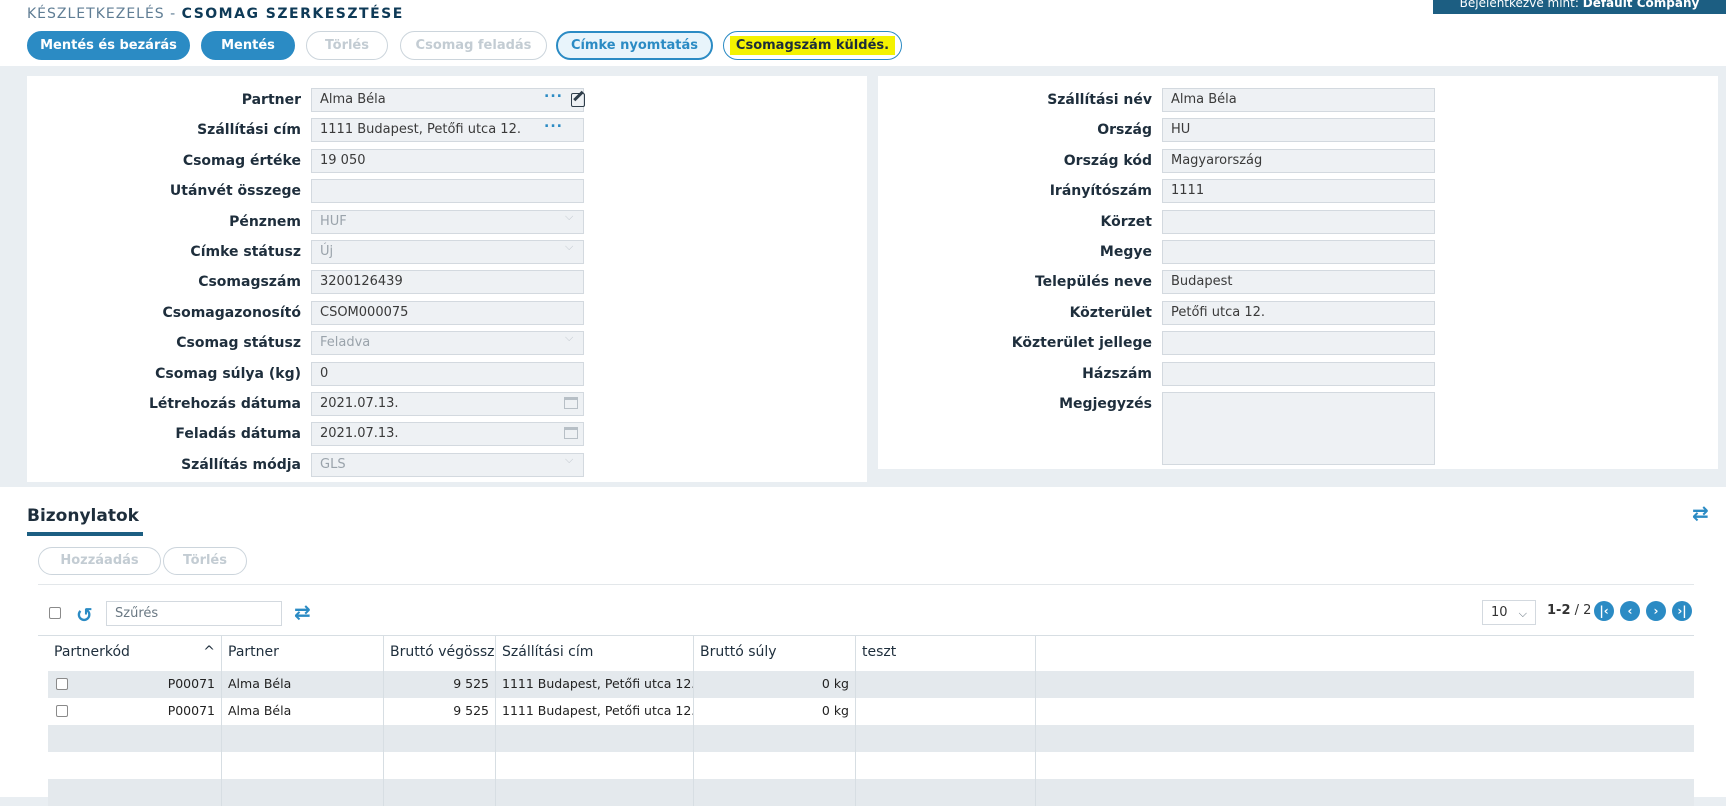 The height and width of the screenshot is (806, 1726). I want to click on korzet-input, so click(1298, 221).